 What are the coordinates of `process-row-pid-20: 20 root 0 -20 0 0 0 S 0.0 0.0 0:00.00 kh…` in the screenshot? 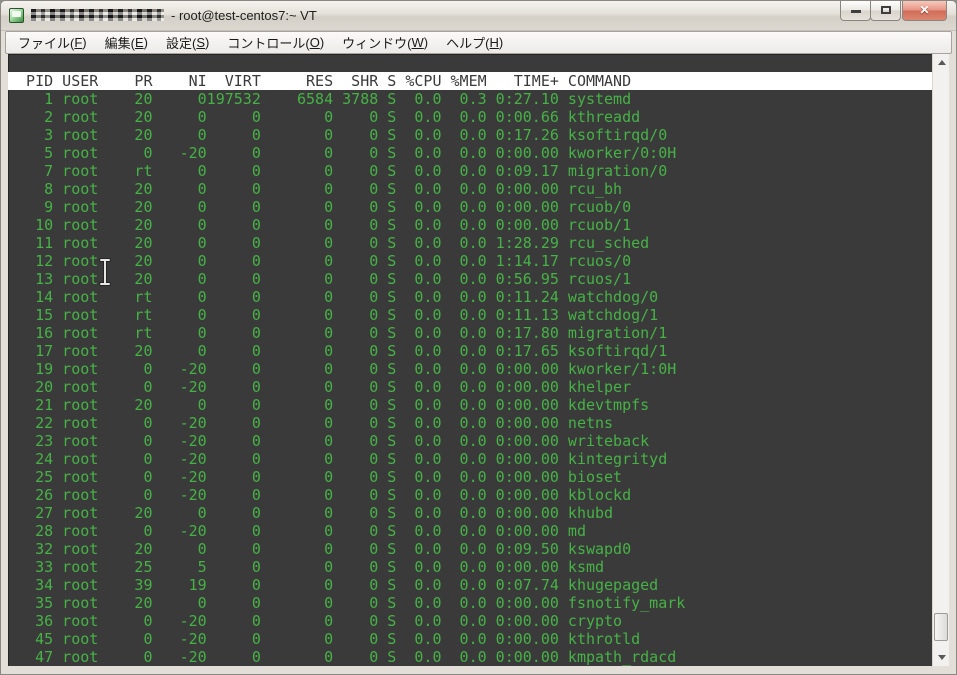 It's located at (320, 387).